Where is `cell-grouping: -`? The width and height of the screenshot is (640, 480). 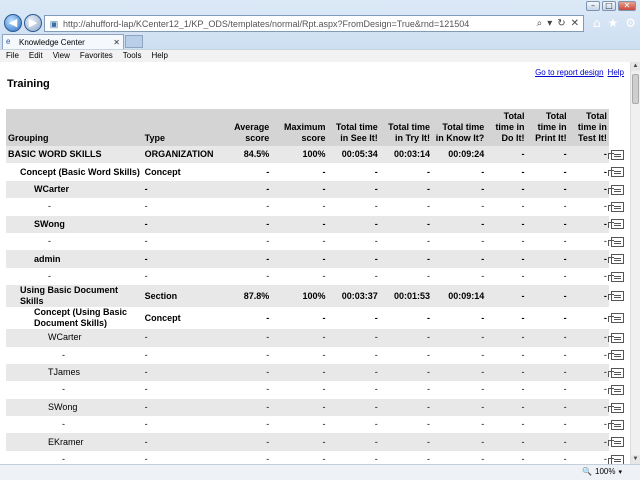
cell-grouping: - is located at coordinates (63, 459).